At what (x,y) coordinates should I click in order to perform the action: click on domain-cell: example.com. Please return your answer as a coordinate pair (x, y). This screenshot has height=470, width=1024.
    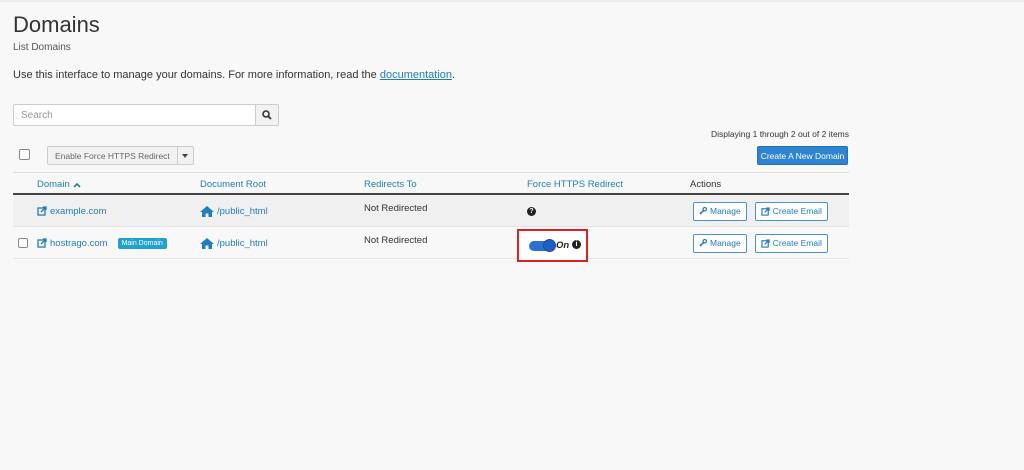
    Looking at the image, I should click on (72, 211).